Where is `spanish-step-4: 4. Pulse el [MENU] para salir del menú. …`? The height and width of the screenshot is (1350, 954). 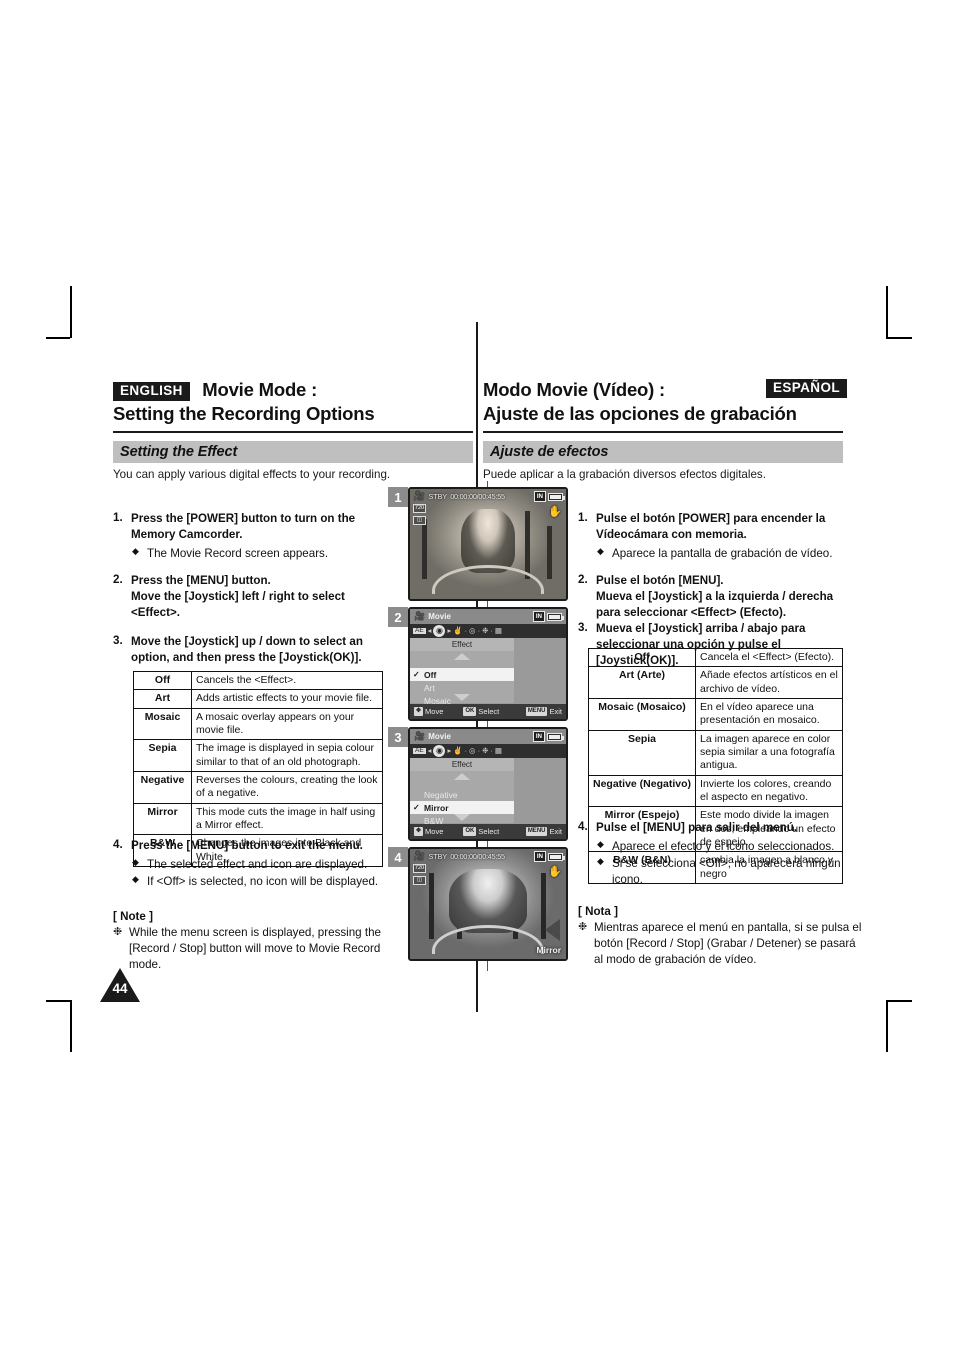
spanish-step-4: 4. Pulse el [MENU] para salir del menú. … is located at coordinates (720, 854).